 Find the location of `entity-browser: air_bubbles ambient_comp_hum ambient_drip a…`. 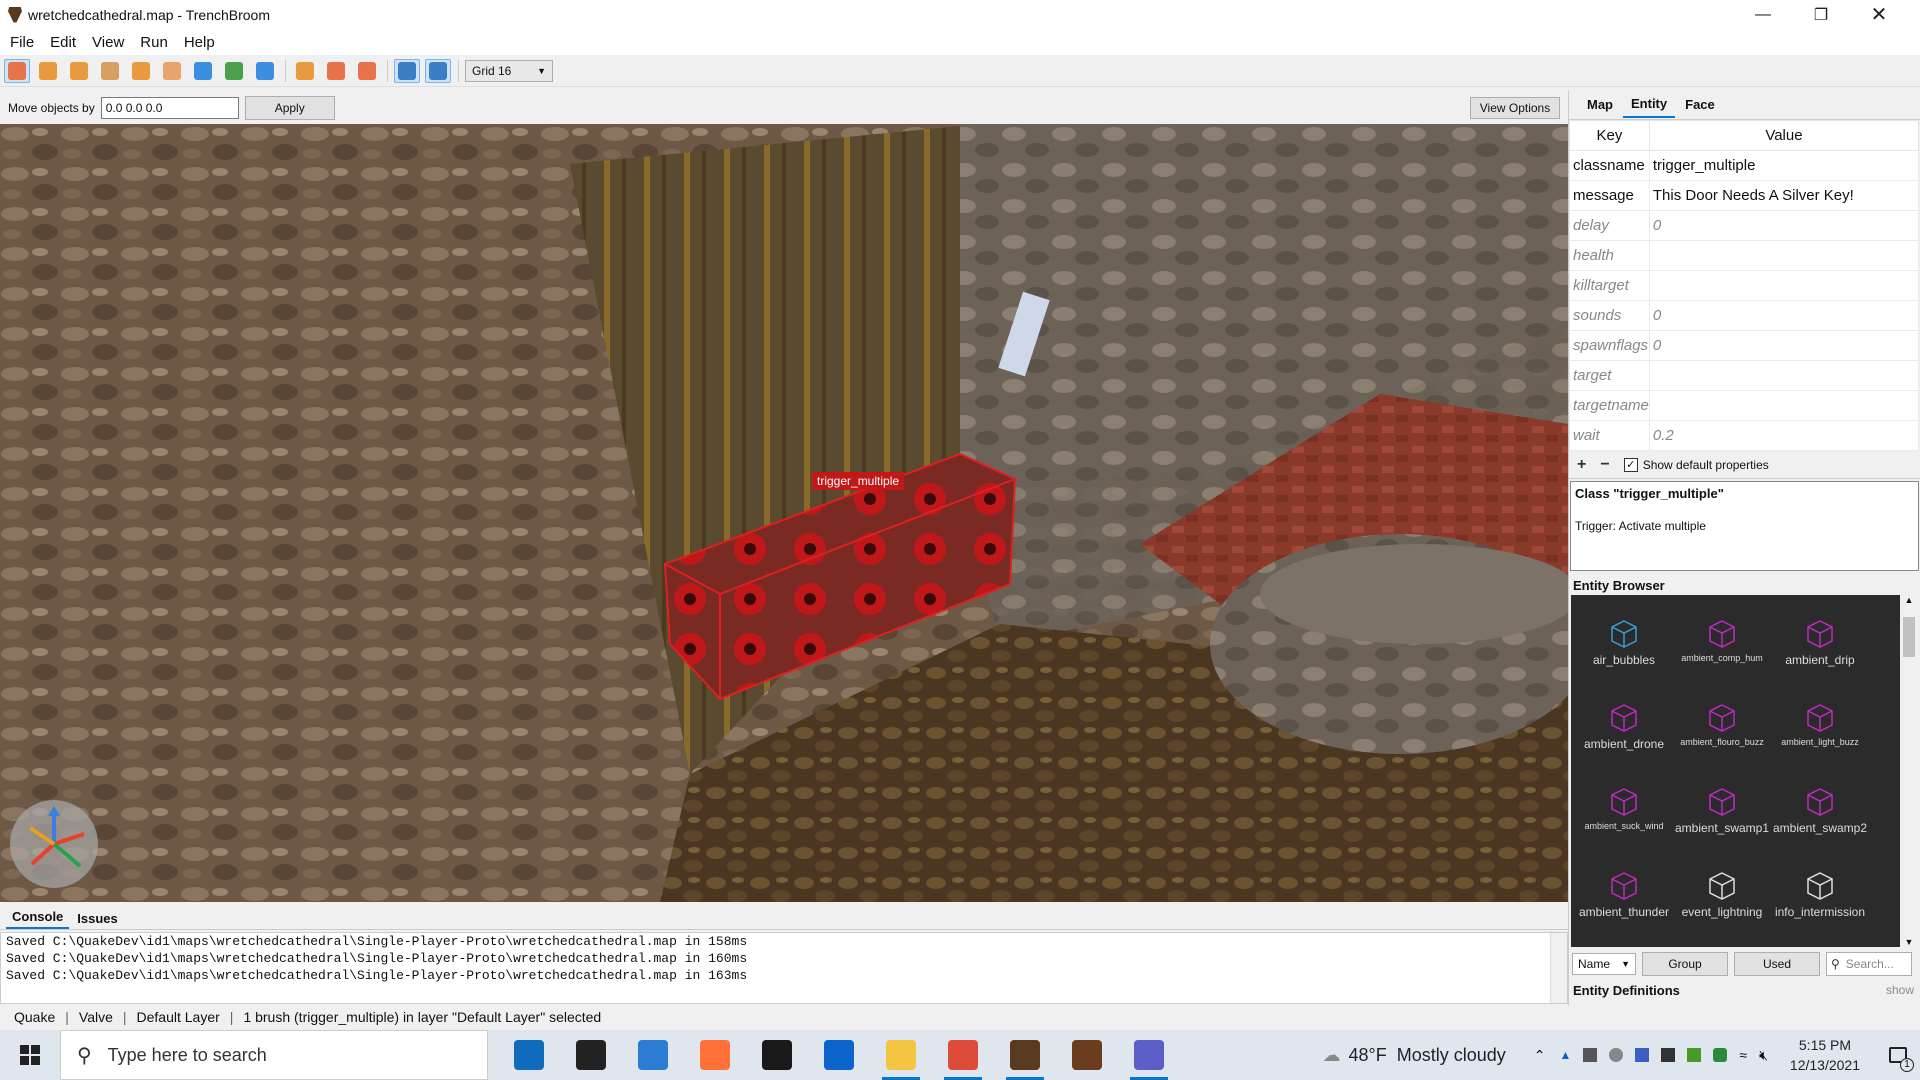

entity-browser: air_bubbles ambient_comp_hum ambient_drip a… is located at coordinates (1744, 771).